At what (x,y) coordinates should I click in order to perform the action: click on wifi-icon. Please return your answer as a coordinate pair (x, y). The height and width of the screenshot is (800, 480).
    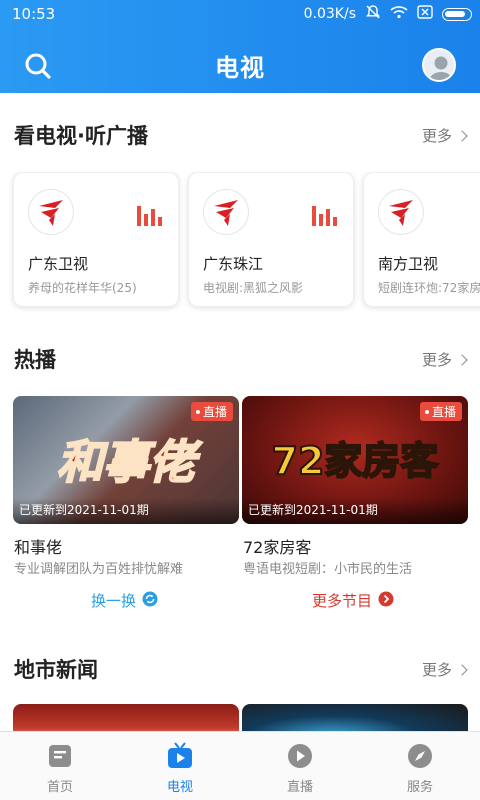
    Looking at the image, I should click on (399, 14).